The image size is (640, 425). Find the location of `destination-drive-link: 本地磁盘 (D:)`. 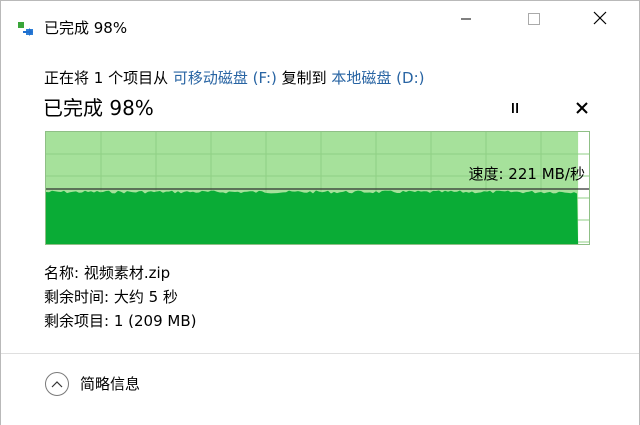

destination-drive-link: 本地磁盘 (D:) is located at coordinates (377, 78).